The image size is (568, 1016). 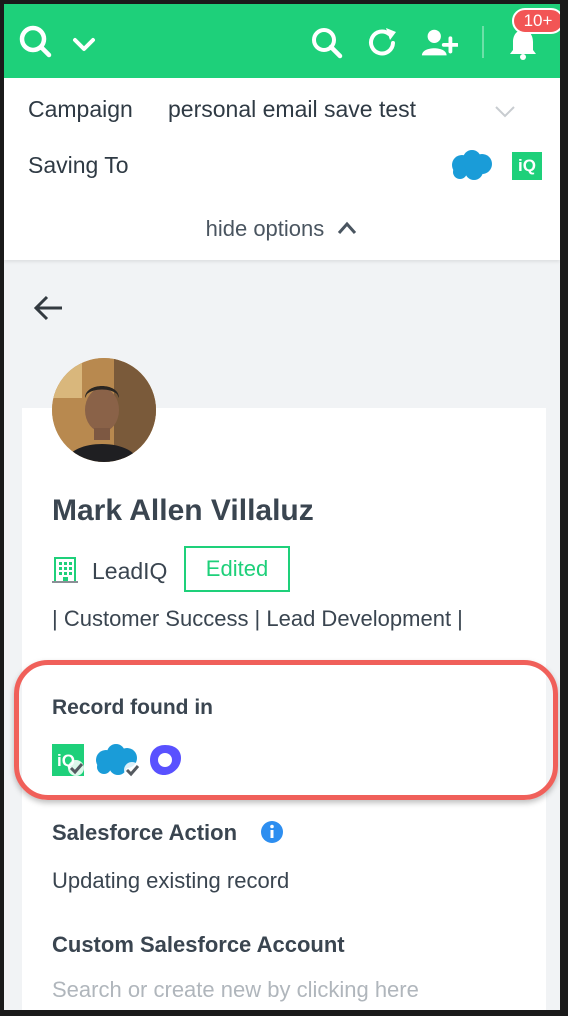 What do you see at coordinates (527, 166) in the screenshot?
I see `leadiq-save-icon: iQ` at bounding box center [527, 166].